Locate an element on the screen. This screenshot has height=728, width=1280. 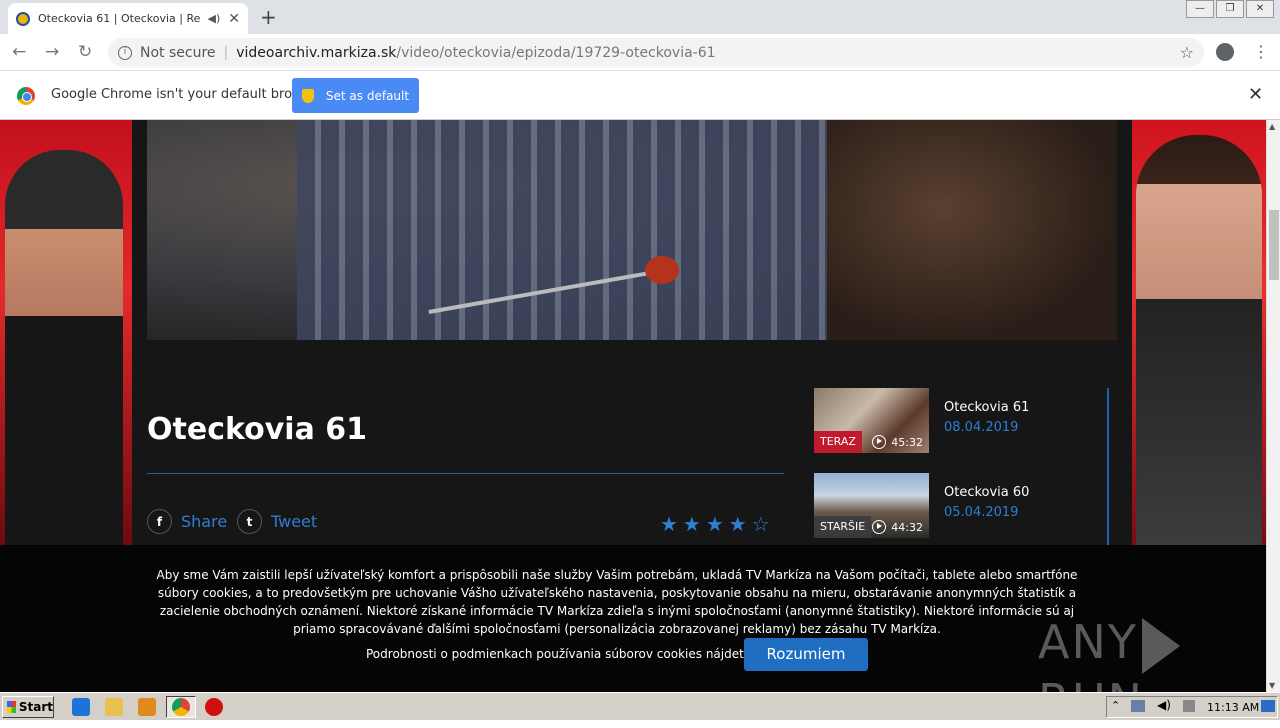
watermark-left: ANY is located at coordinates (1088, 642).